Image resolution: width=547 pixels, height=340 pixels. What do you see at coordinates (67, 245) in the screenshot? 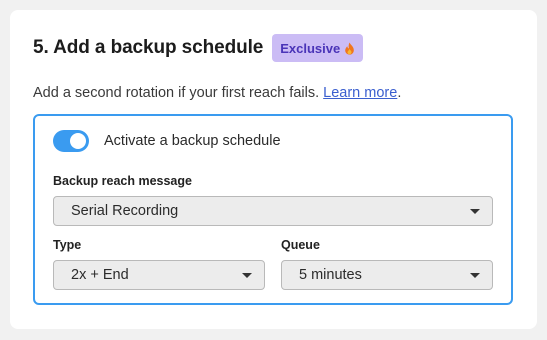
I see `type-label: Type` at bounding box center [67, 245].